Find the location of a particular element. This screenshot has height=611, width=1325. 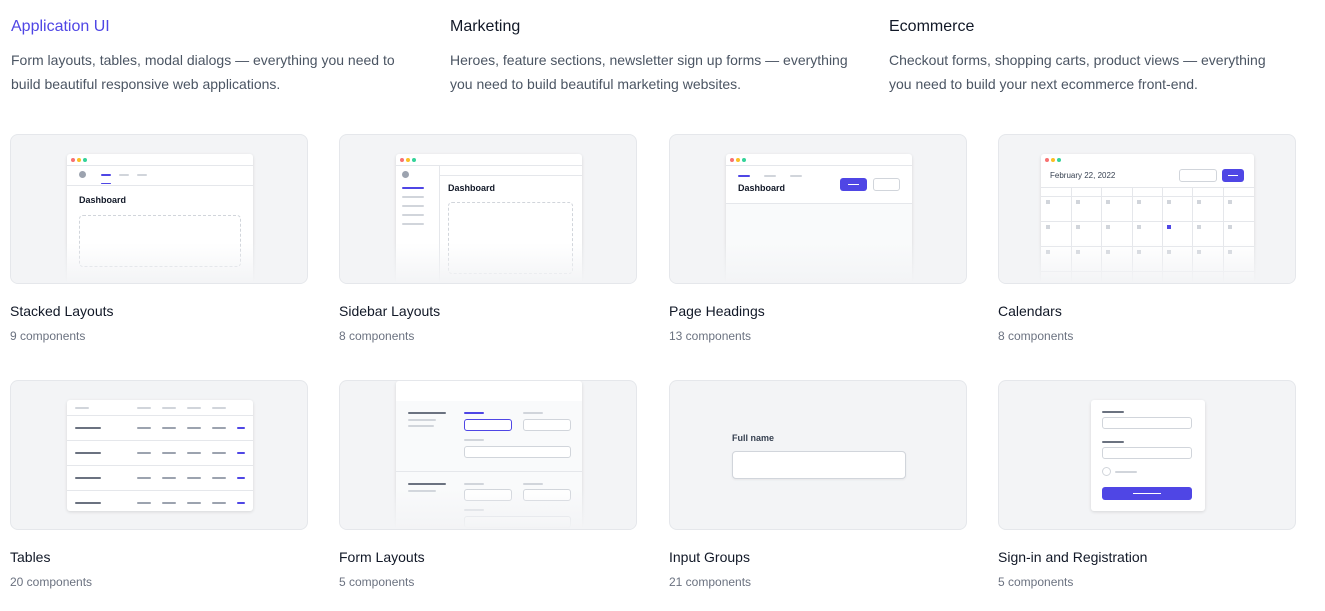

sidebar-layouts-preview: Dashboard is located at coordinates (488, 209).